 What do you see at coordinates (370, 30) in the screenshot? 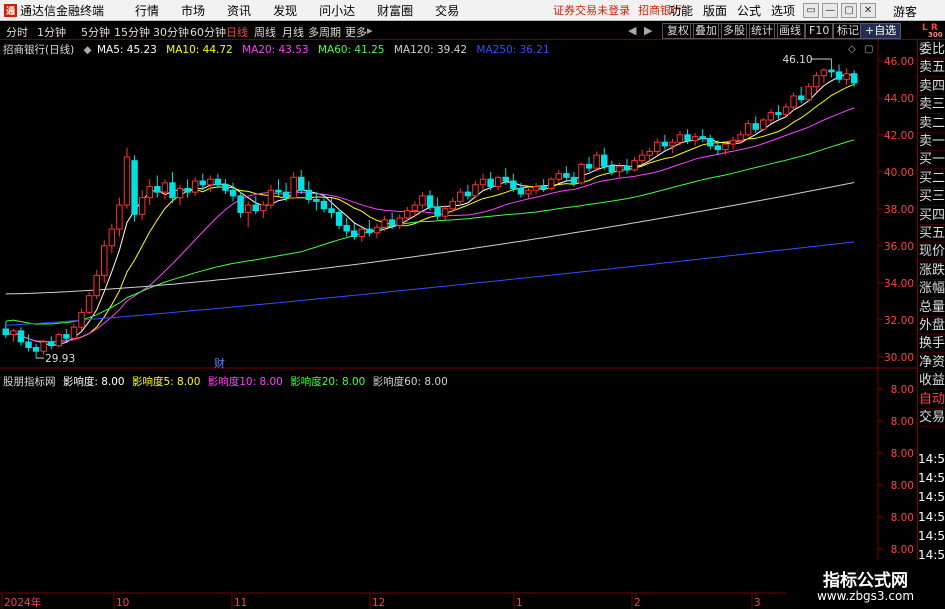
I see `tab-more-arrow-icon: ▸` at bounding box center [370, 30].